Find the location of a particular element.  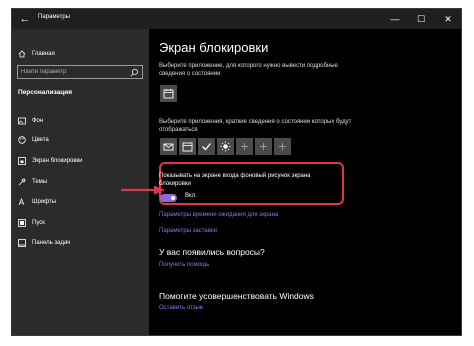

sidebar-item-colors: Цвета is located at coordinates (80, 140).